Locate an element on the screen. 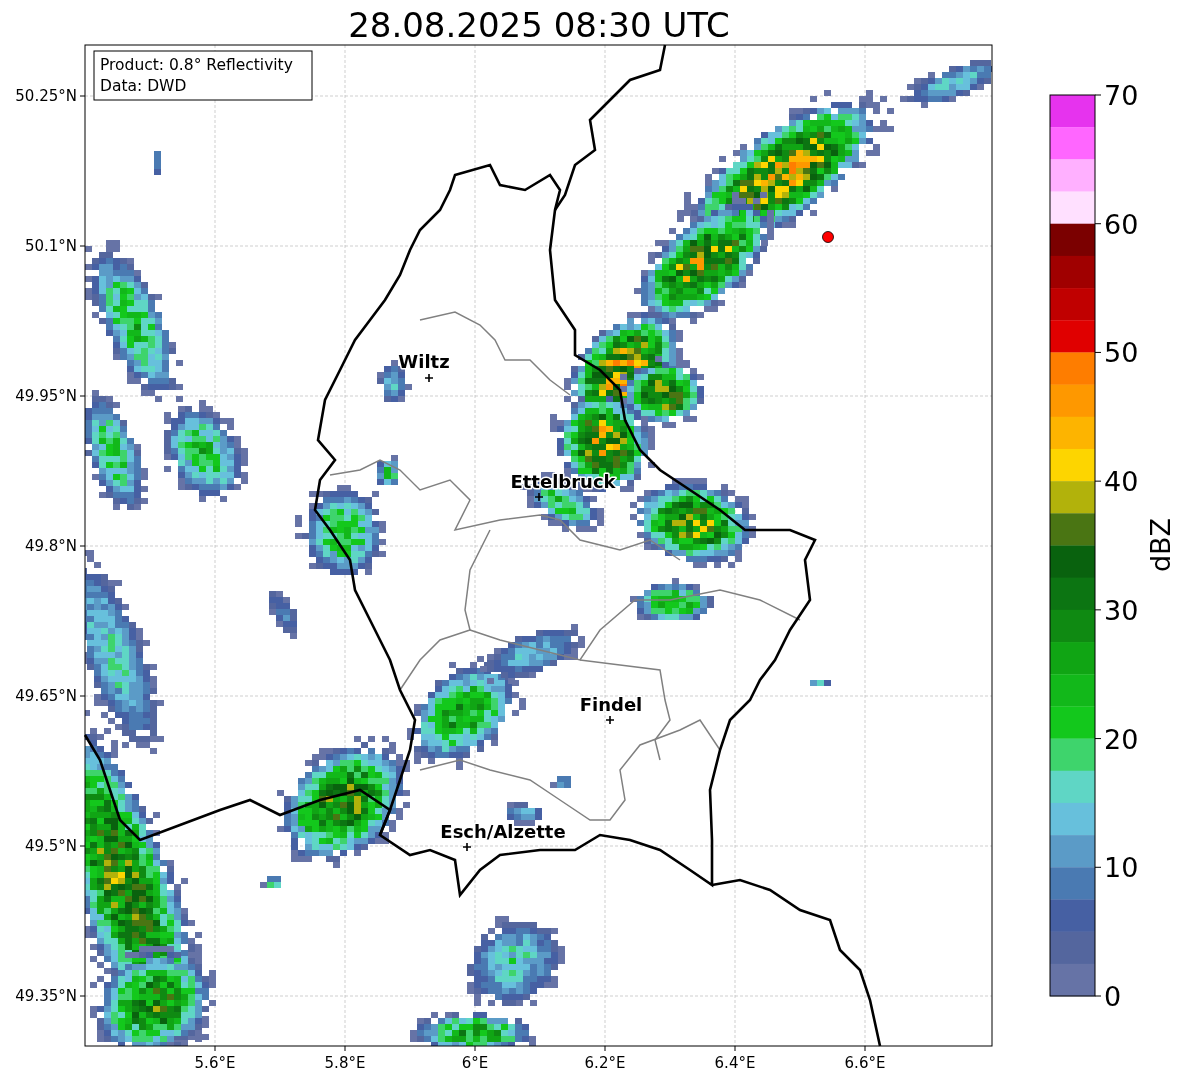 Image resolution: width=1184 pixels, height=1081 pixels. colorbar-tick-label: 70 is located at coordinates (1121, 95).